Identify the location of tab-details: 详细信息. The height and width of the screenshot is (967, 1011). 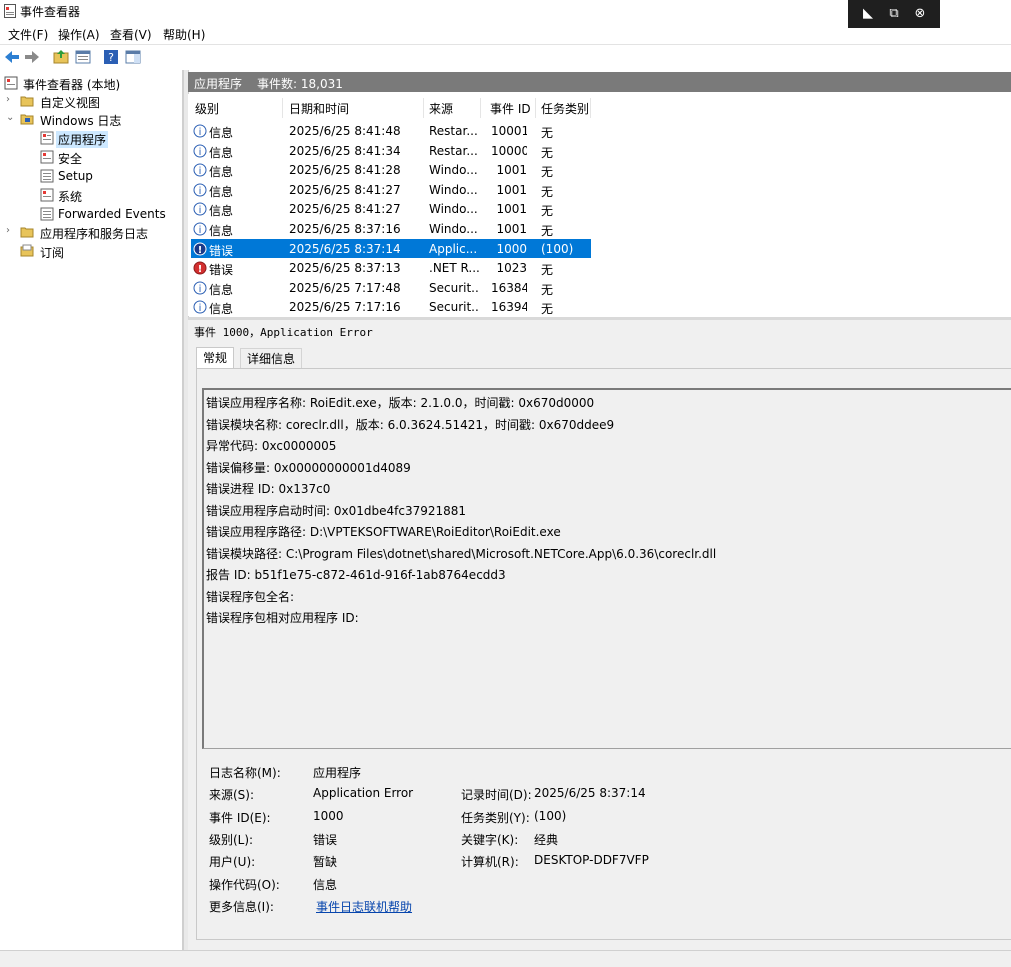
(271, 358).